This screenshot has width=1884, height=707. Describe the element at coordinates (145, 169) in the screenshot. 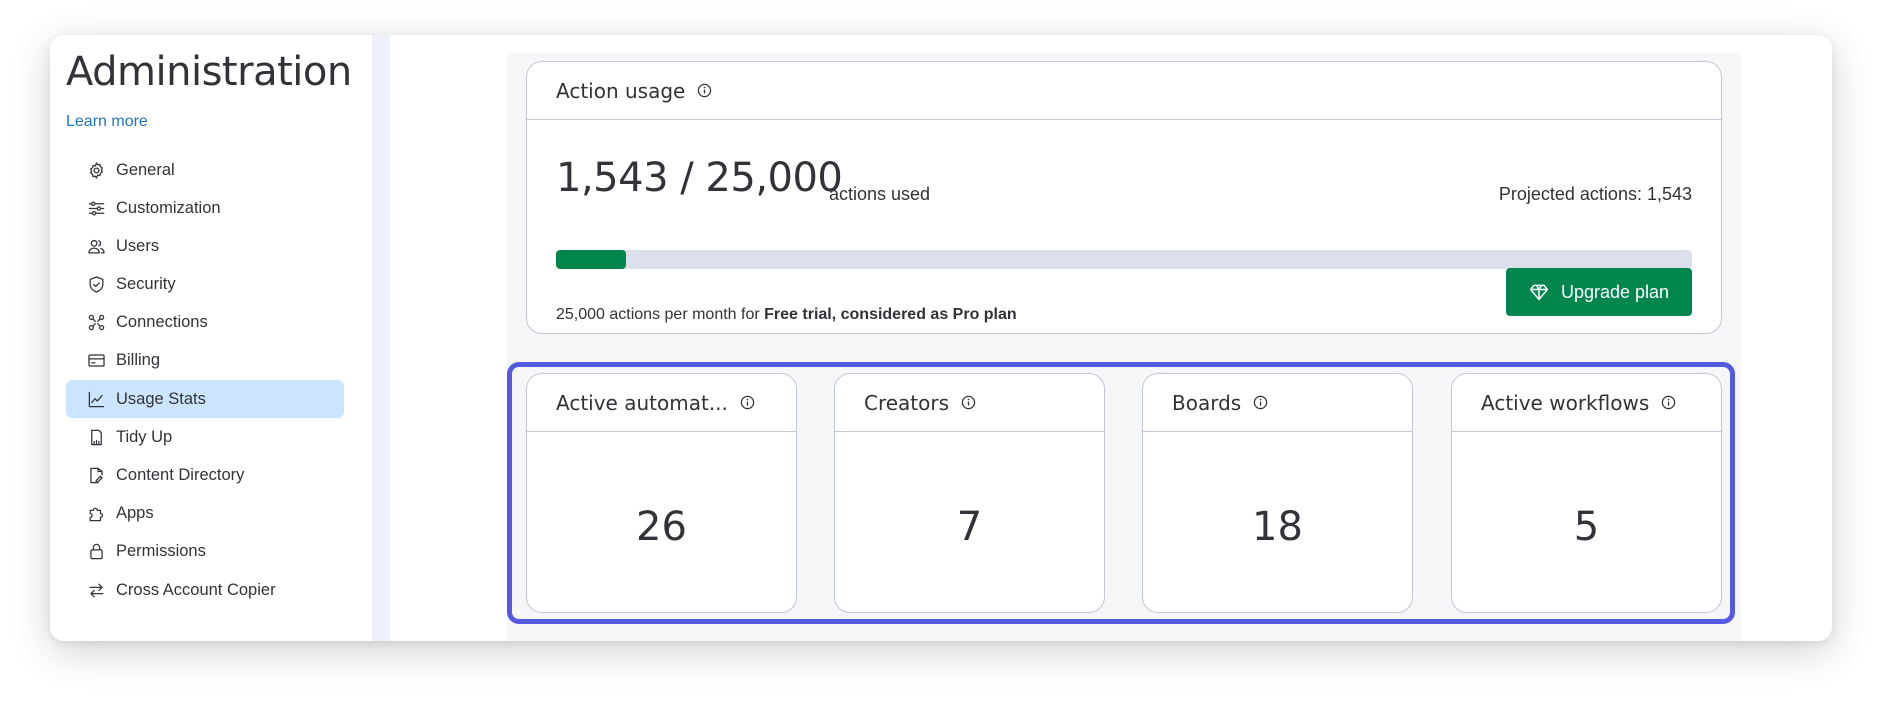

I see `sidebar-item-label: General` at that location.